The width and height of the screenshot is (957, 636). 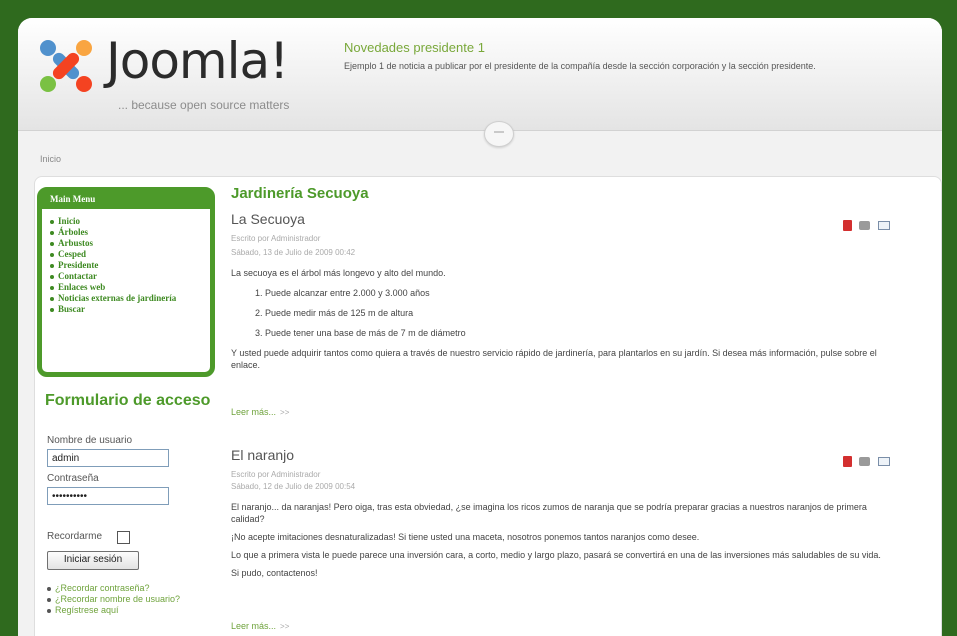 I want to click on article-title: El naranjo, so click(x=262, y=455).